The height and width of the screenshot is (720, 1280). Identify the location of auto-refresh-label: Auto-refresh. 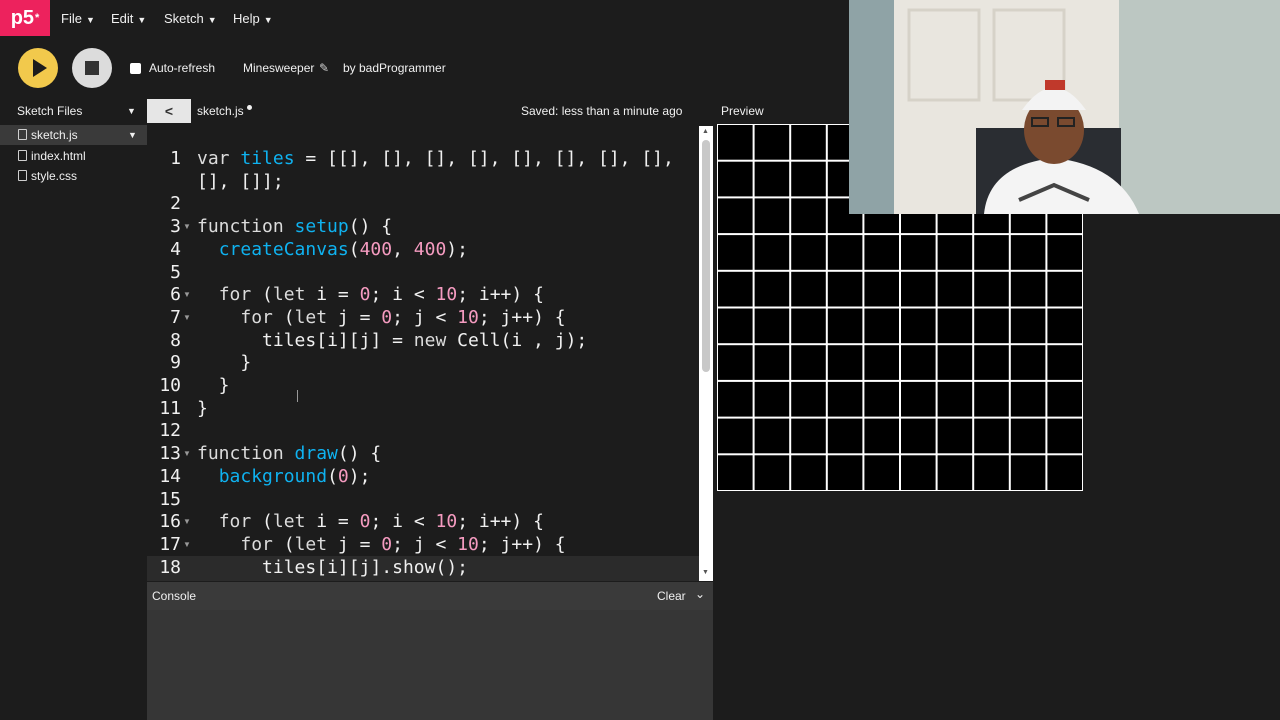
(182, 68).